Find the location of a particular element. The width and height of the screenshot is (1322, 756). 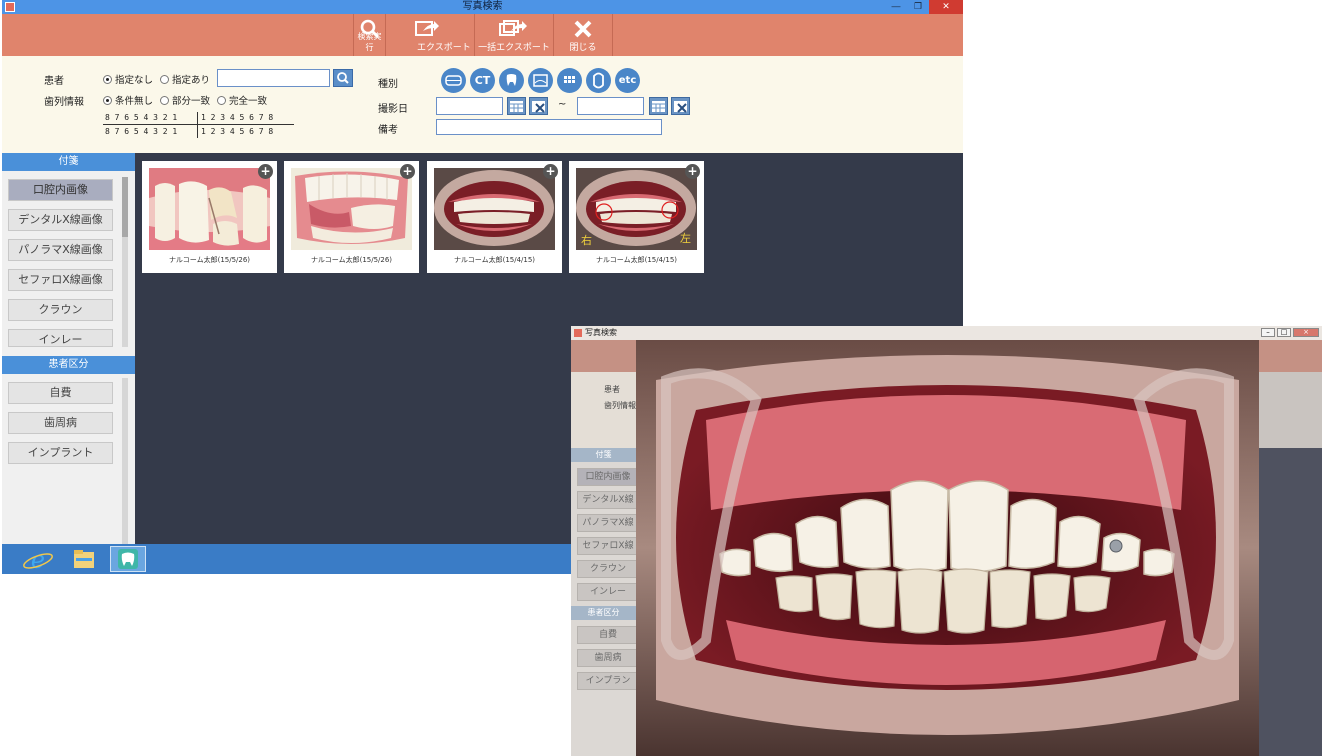

category-header: 患者区分 is located at coordinates (68, 365).